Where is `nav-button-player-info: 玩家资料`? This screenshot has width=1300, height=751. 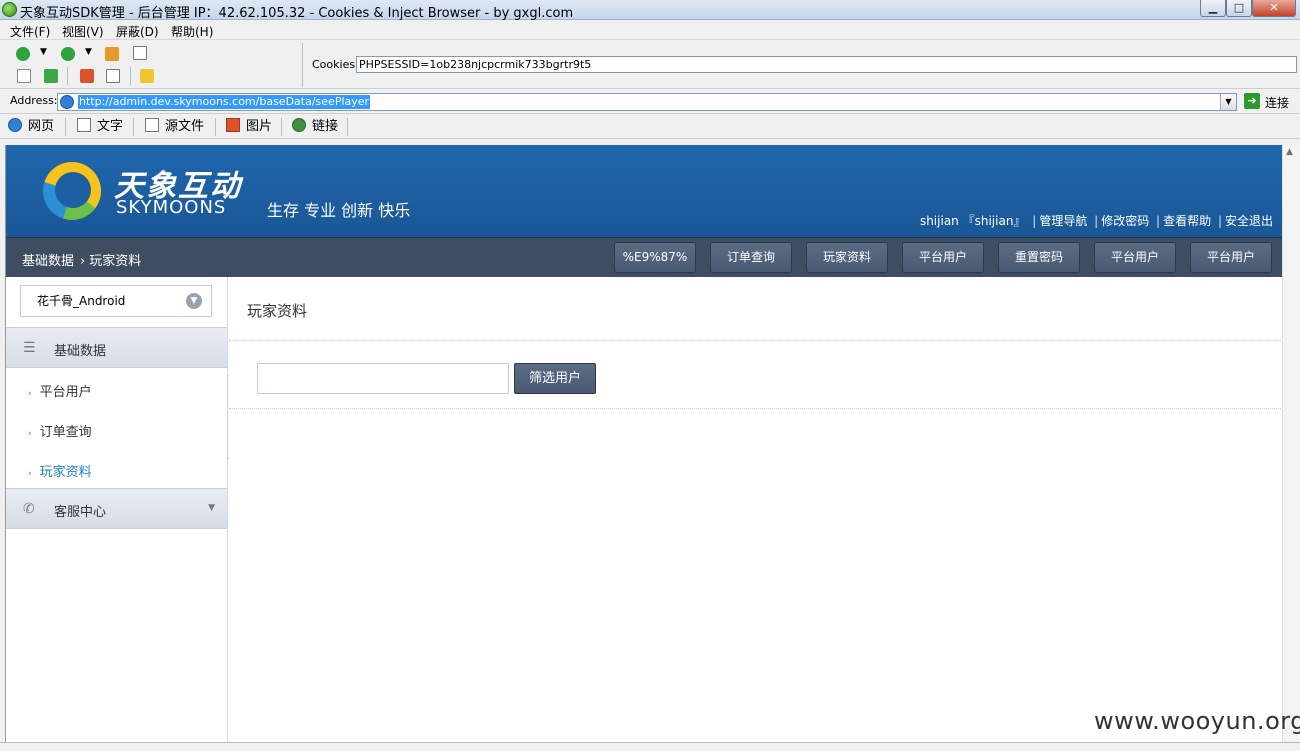 nav-button-player-info: 玩家资料 is located at coordinates (847, 257).